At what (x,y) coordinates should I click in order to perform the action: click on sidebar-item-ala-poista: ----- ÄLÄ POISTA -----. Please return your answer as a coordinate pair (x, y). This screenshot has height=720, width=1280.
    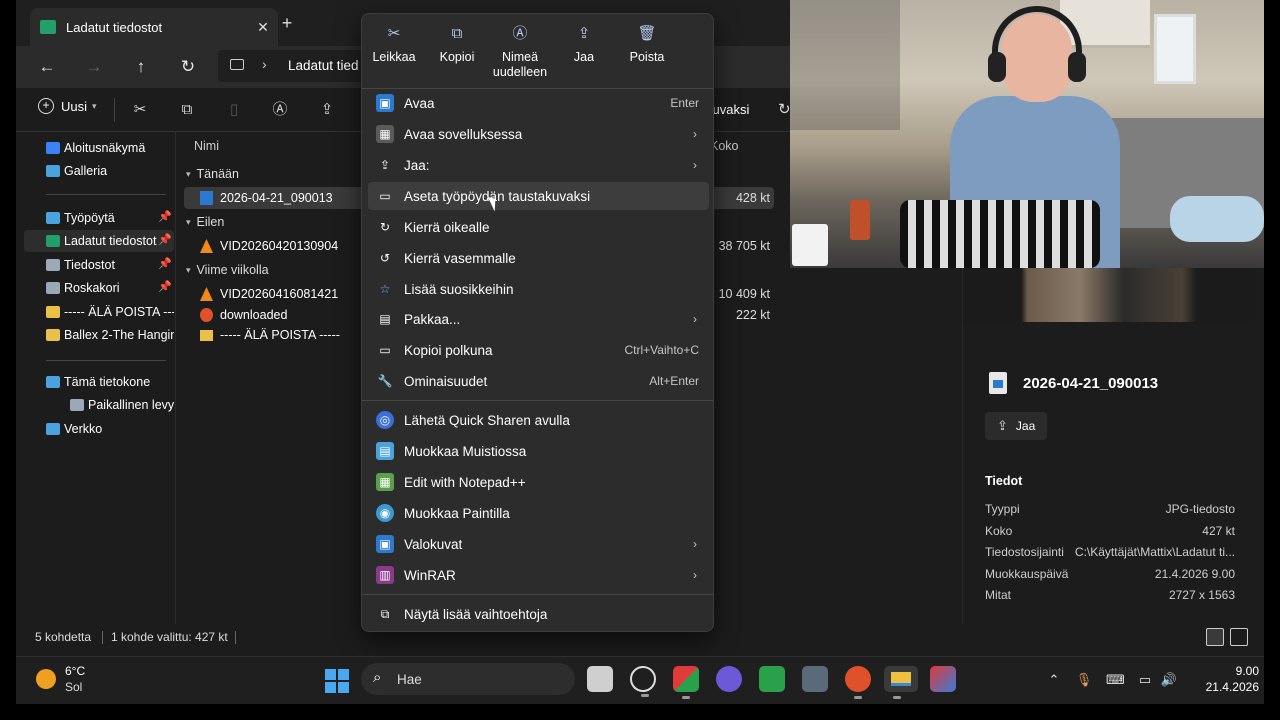
    Looking at the image, I should click on (99, 312).